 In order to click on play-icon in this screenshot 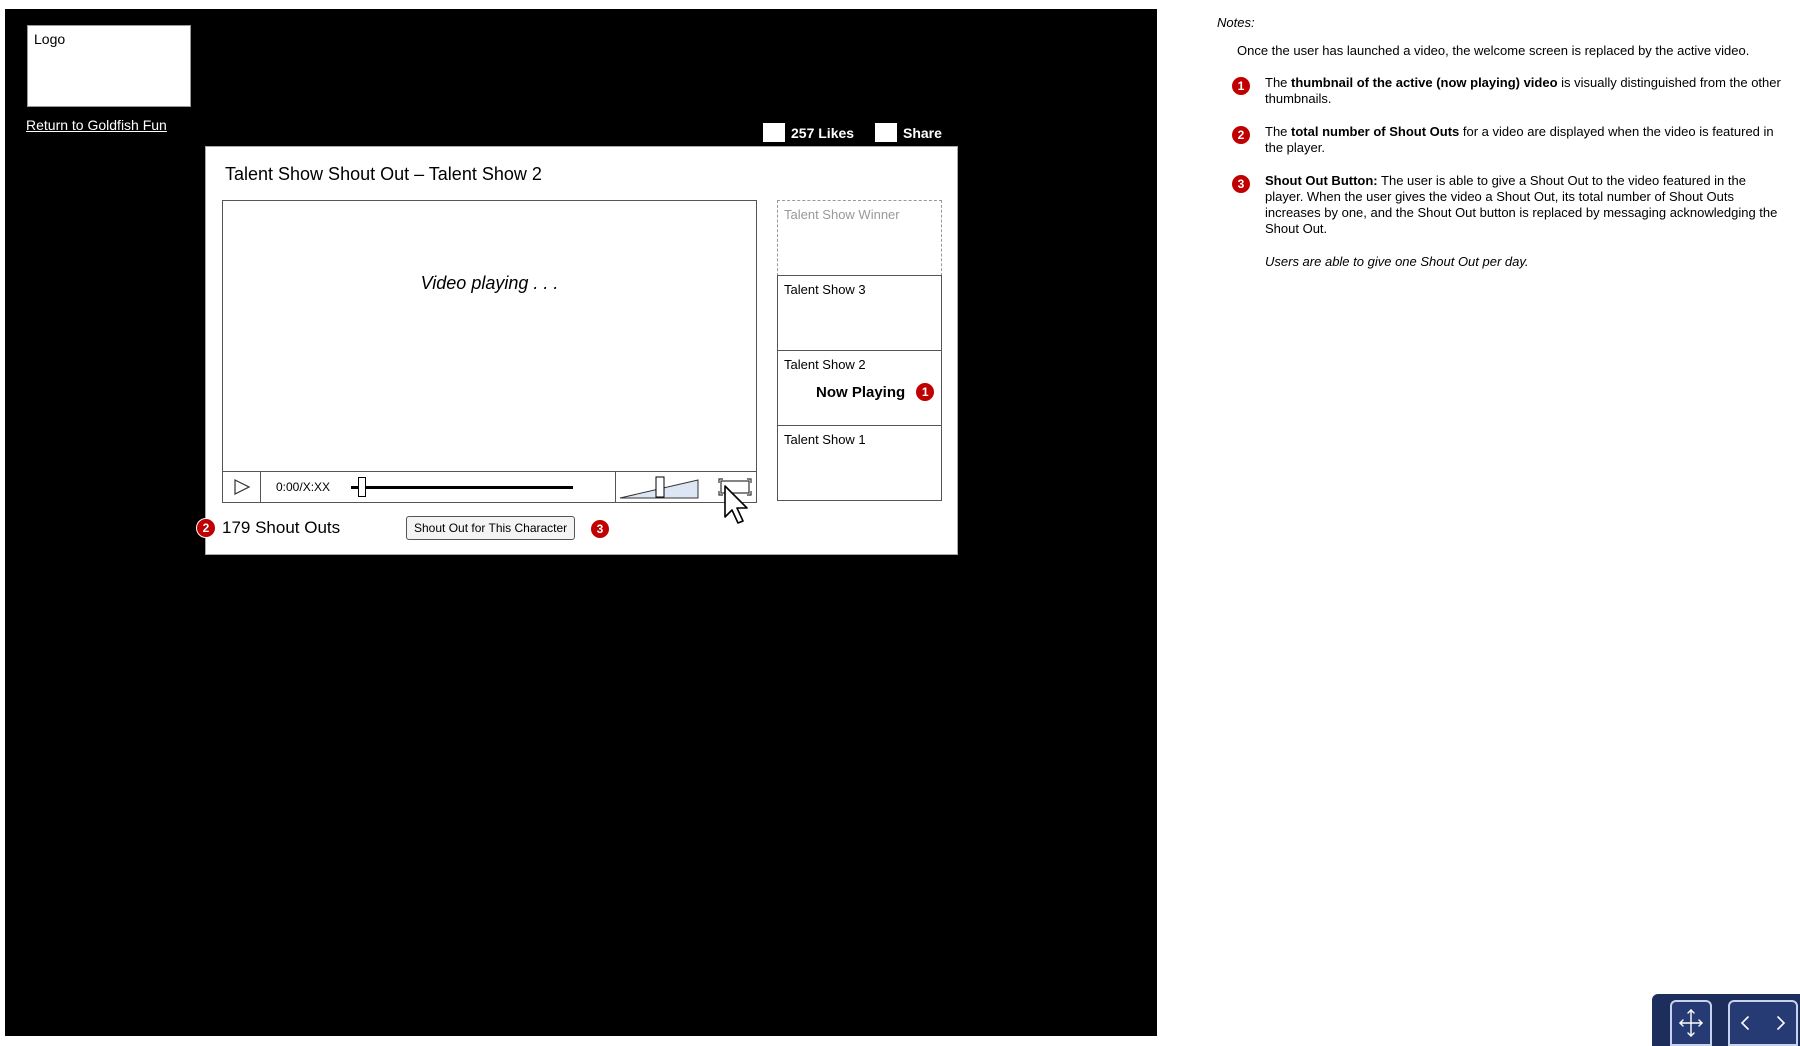, I will do `click(241, 487)`.